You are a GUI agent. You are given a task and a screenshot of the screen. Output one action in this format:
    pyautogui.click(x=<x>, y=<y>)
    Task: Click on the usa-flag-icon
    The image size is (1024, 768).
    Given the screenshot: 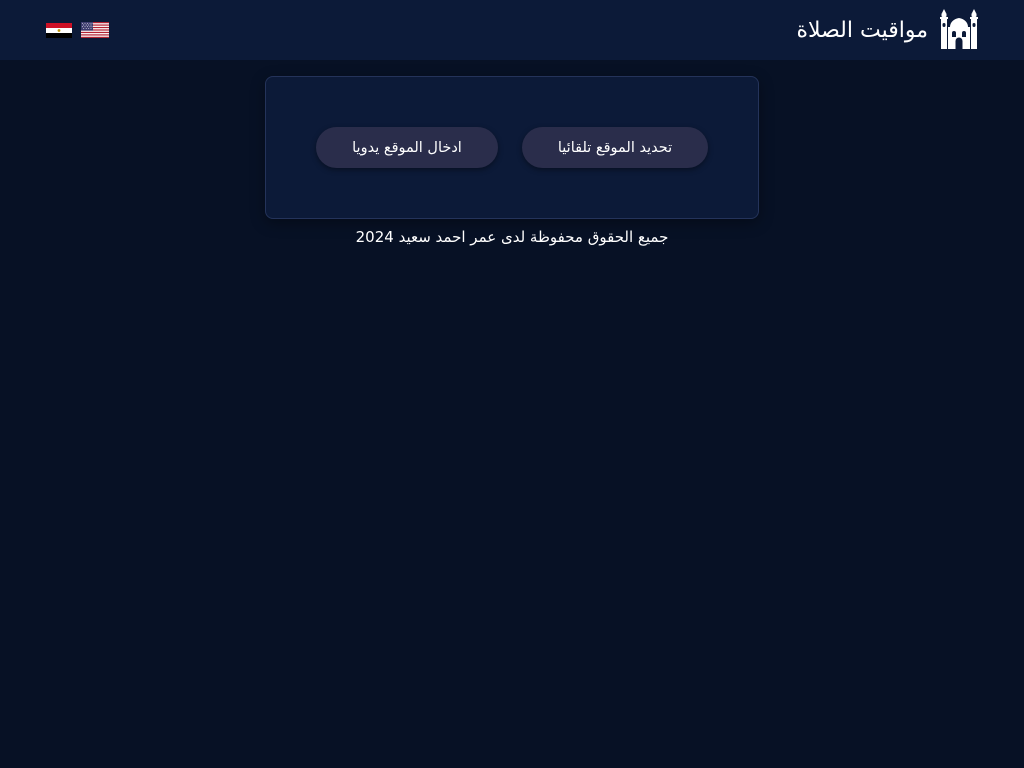 What is the action you would take?
    pyautogui.click(x=95, y=30)
    